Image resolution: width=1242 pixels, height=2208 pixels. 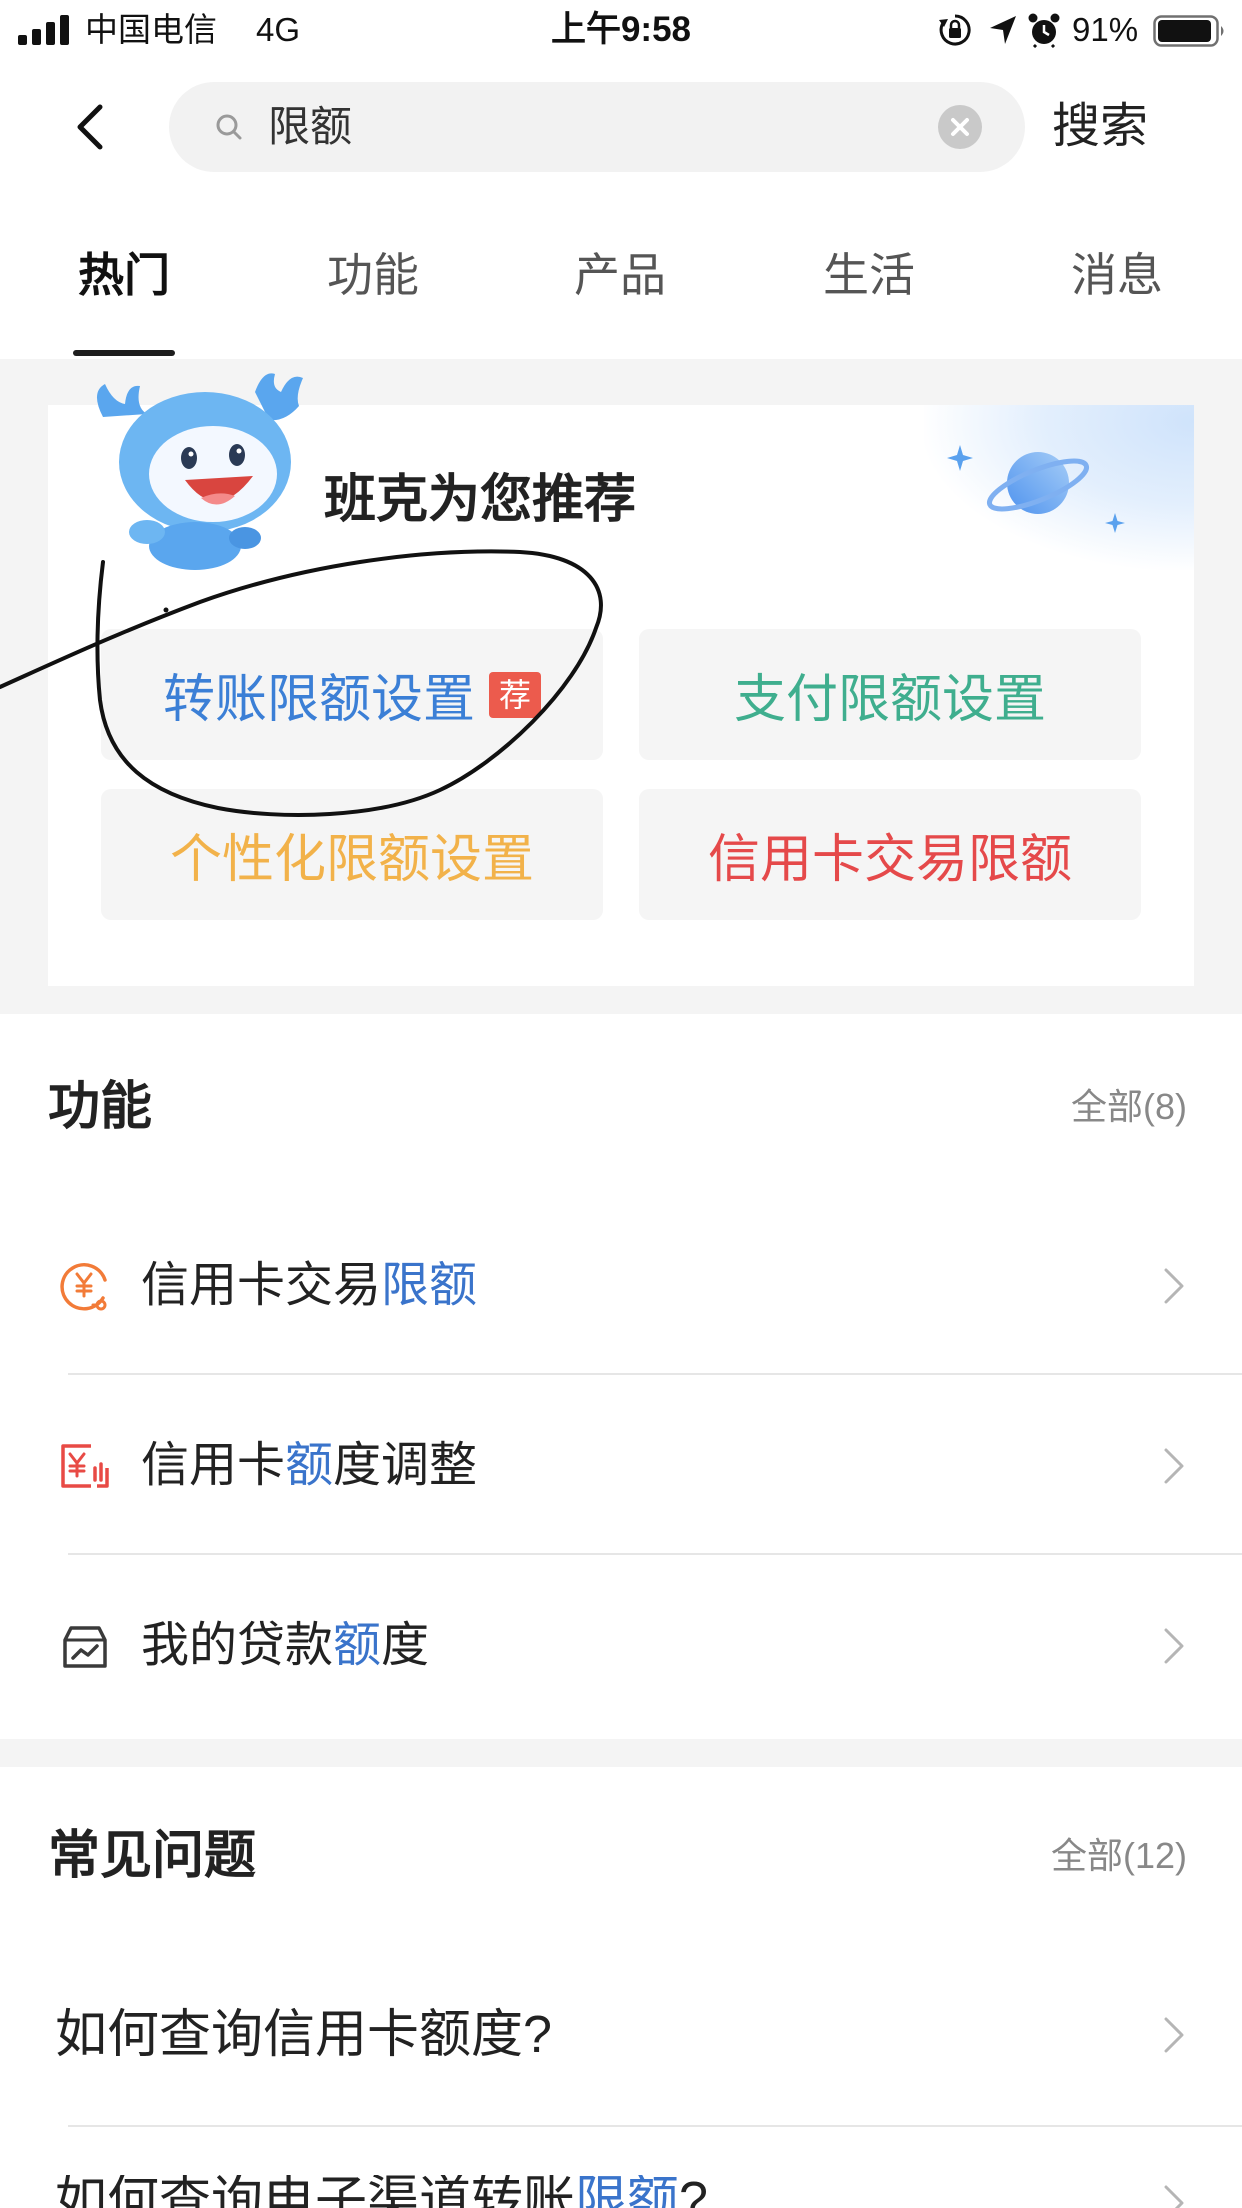 I want to click on tab-life: 生活, so click(x=869, y=275).